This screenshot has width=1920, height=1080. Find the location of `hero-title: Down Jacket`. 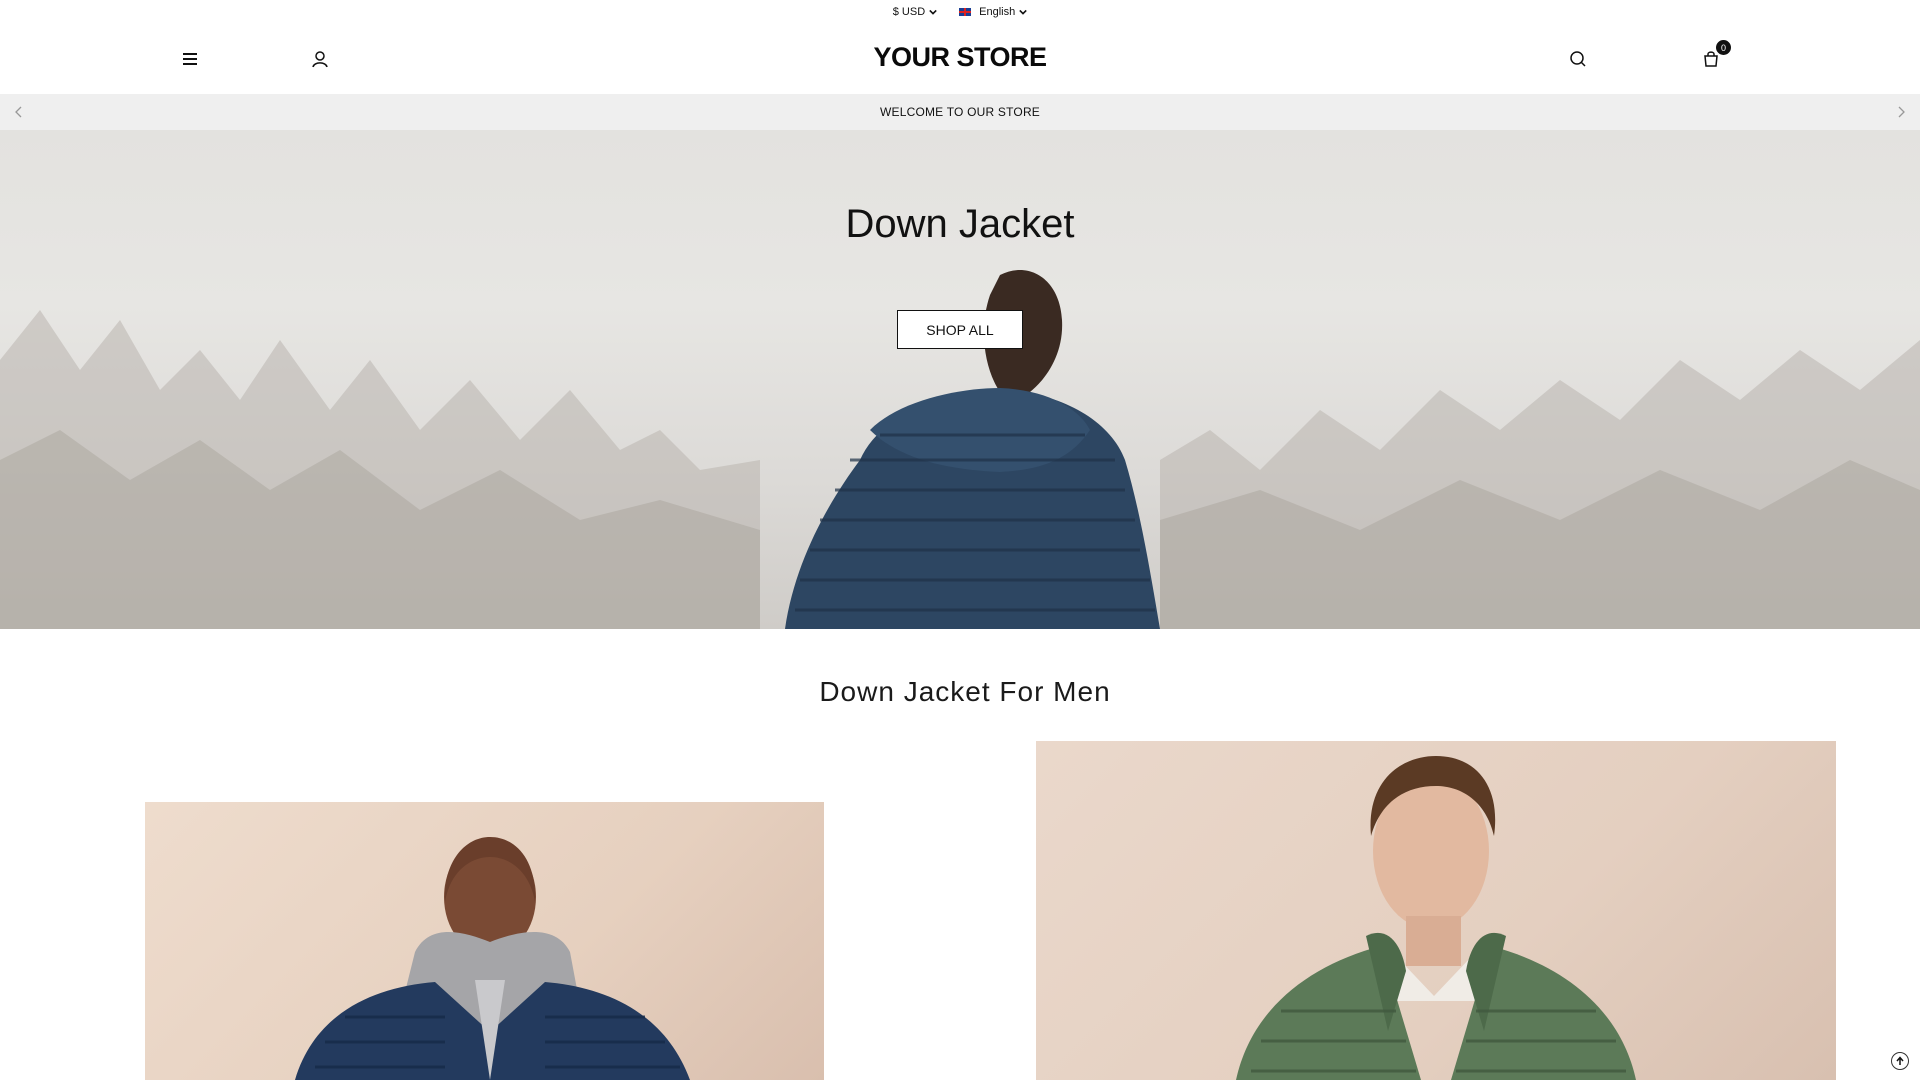

hero-title: Down Jacket is located at coordinates (960, 224).